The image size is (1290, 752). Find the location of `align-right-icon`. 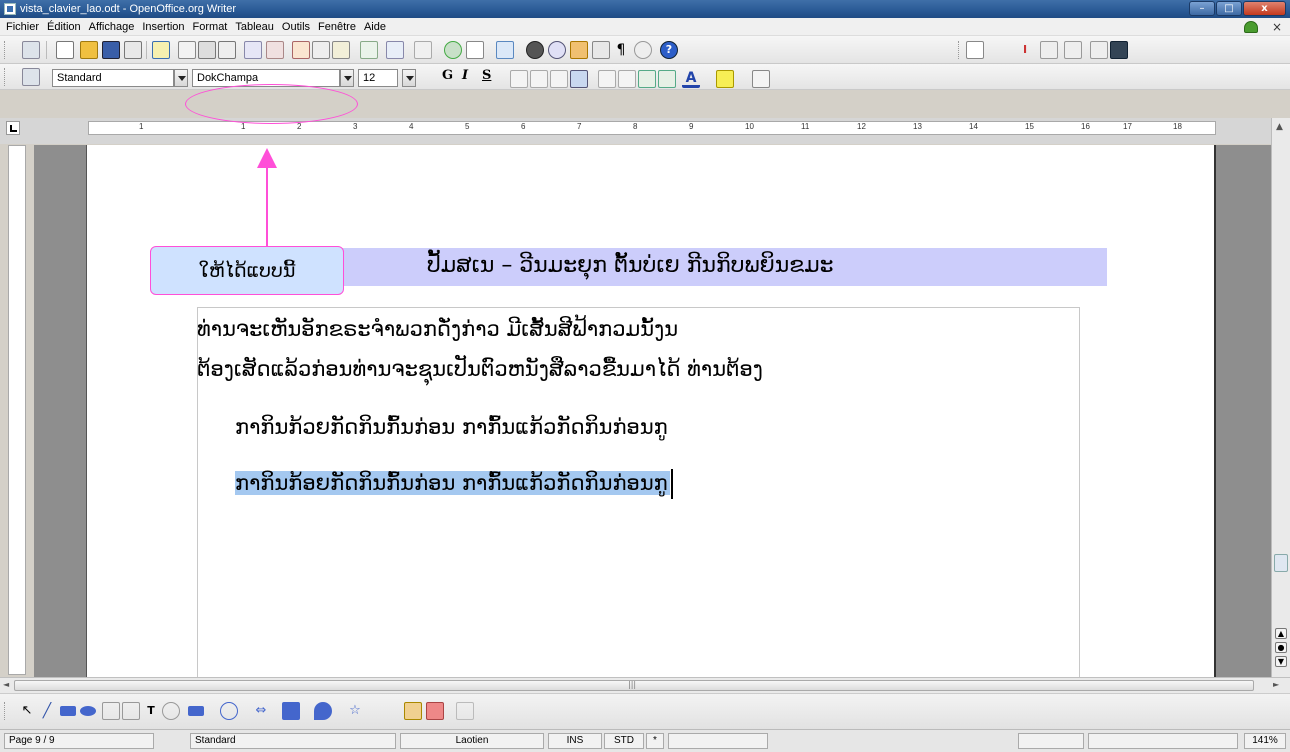

align-right-icon is located at coordinates (559, 79).